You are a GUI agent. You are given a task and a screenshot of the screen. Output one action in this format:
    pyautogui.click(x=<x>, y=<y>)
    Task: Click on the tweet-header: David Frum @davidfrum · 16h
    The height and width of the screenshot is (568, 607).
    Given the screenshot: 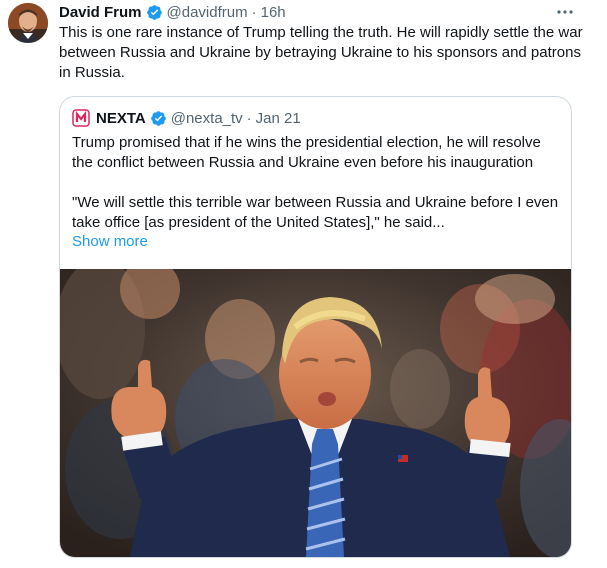 What is the action you would take?
    pyautogui.click(x=172, y=12)
    